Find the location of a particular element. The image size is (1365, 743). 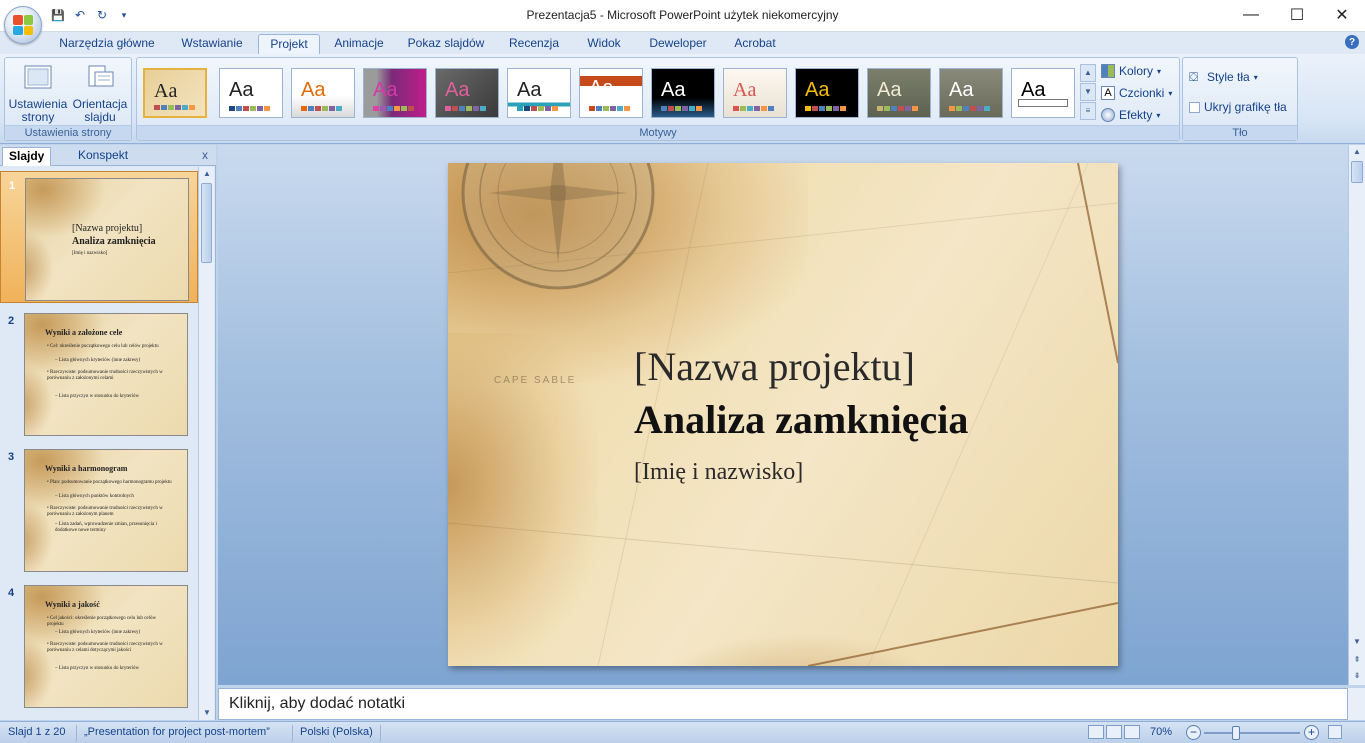

tab-slides: Slajdy is located at coordinates (27, 156).